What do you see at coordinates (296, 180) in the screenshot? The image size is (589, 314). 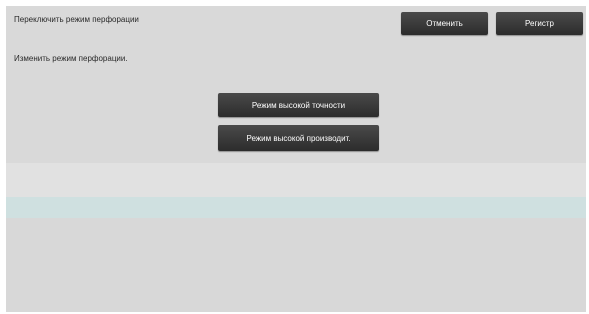 I see `divider-band` at bounding box center [296, 180].